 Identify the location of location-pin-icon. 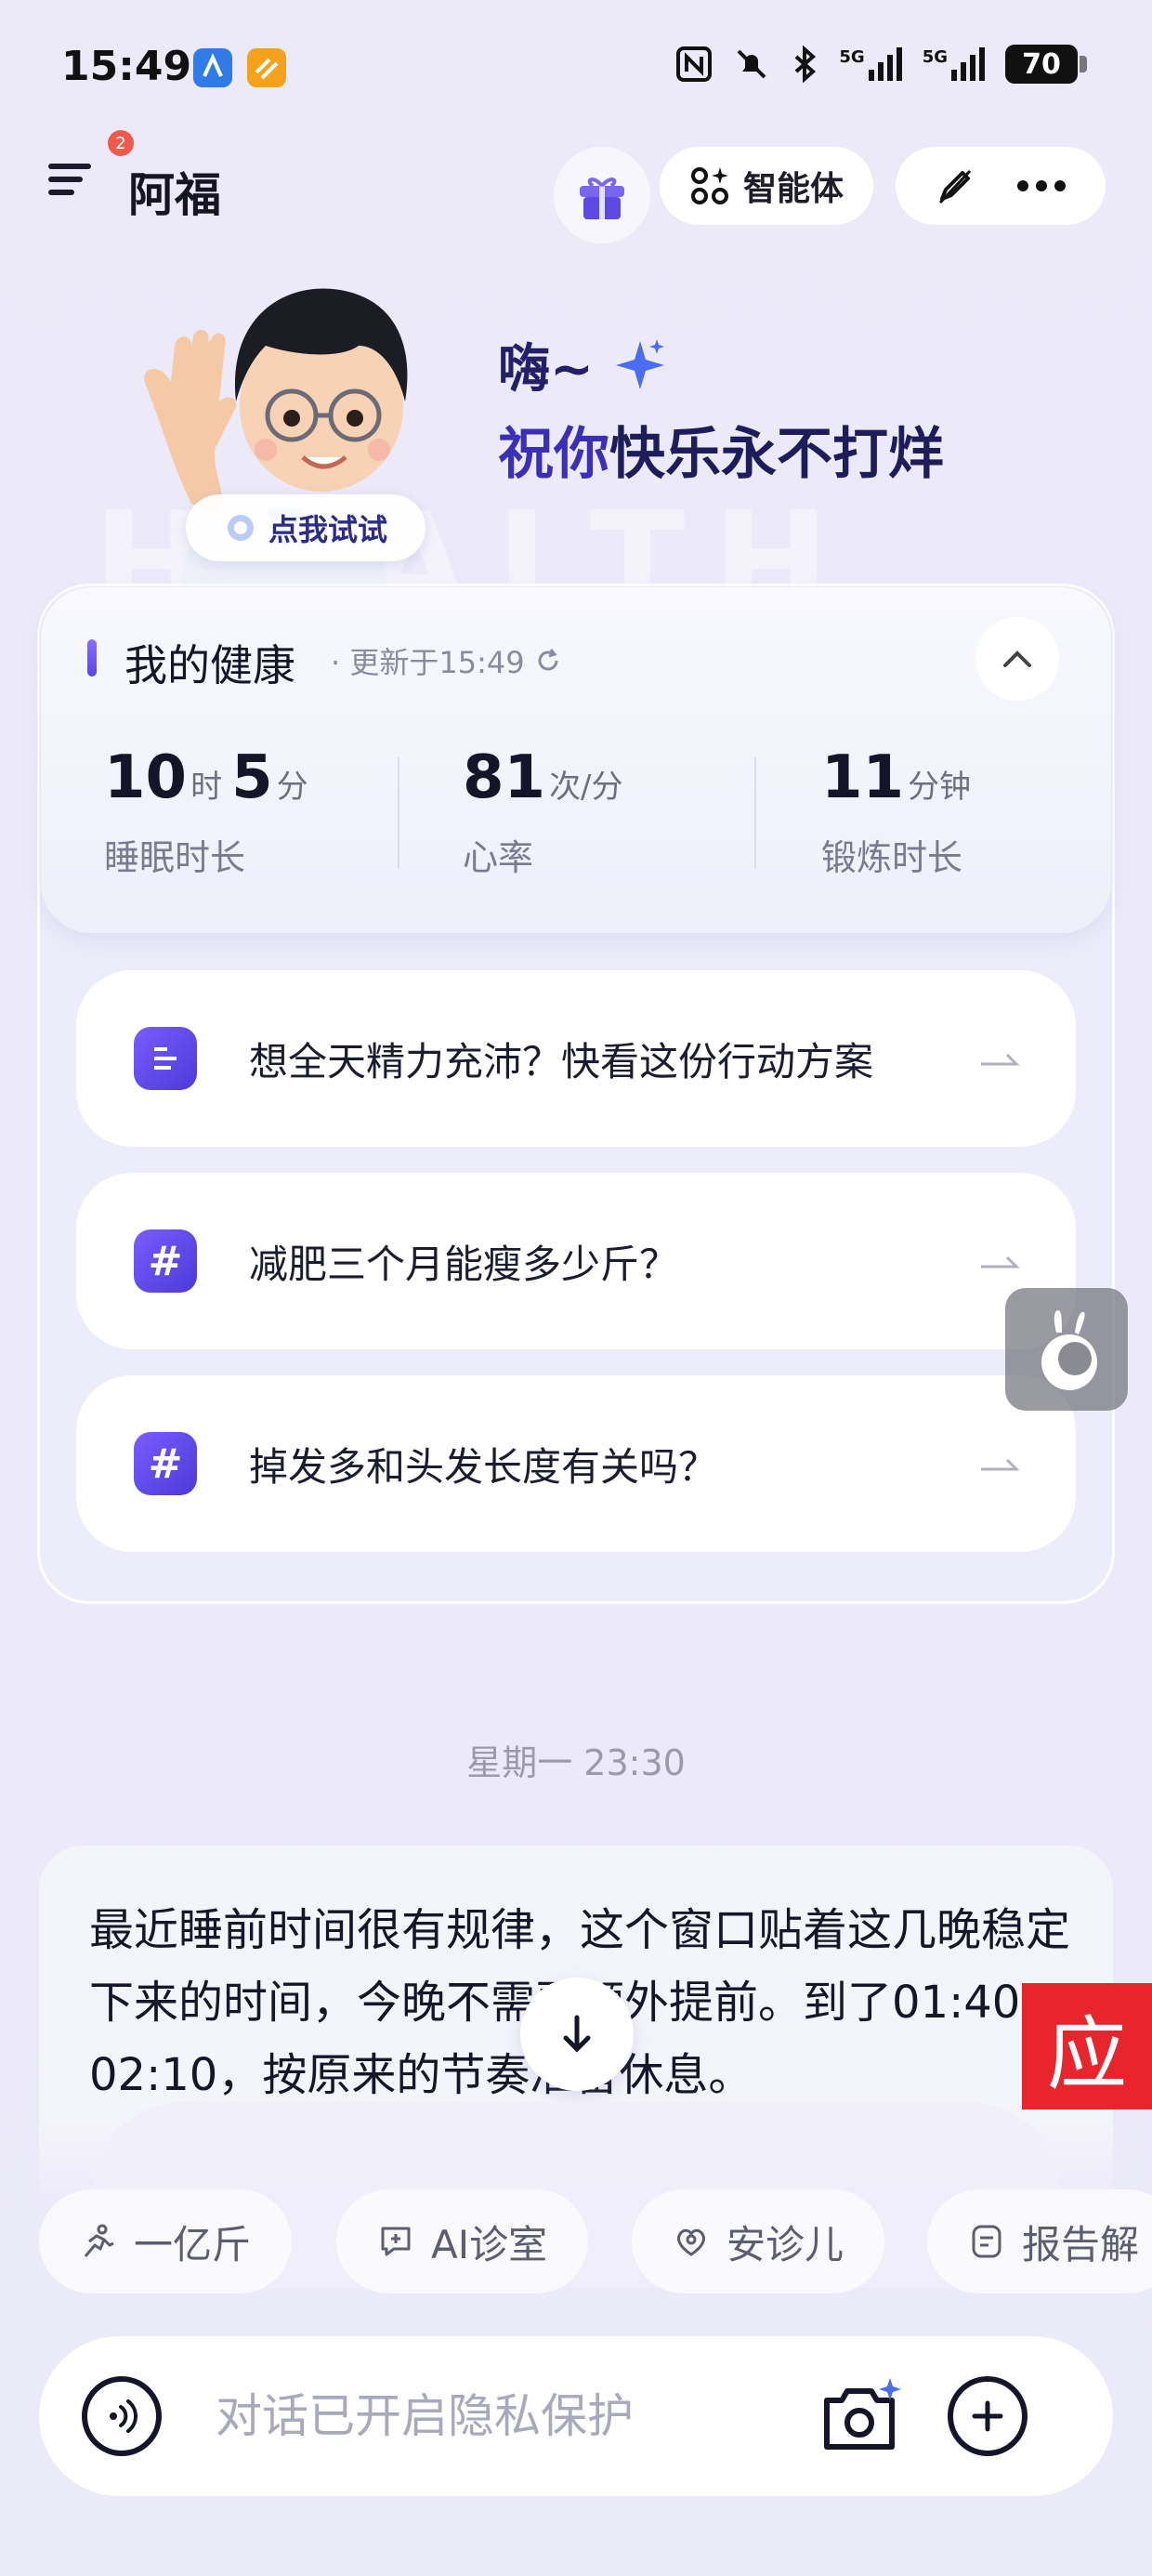
(240, 528).